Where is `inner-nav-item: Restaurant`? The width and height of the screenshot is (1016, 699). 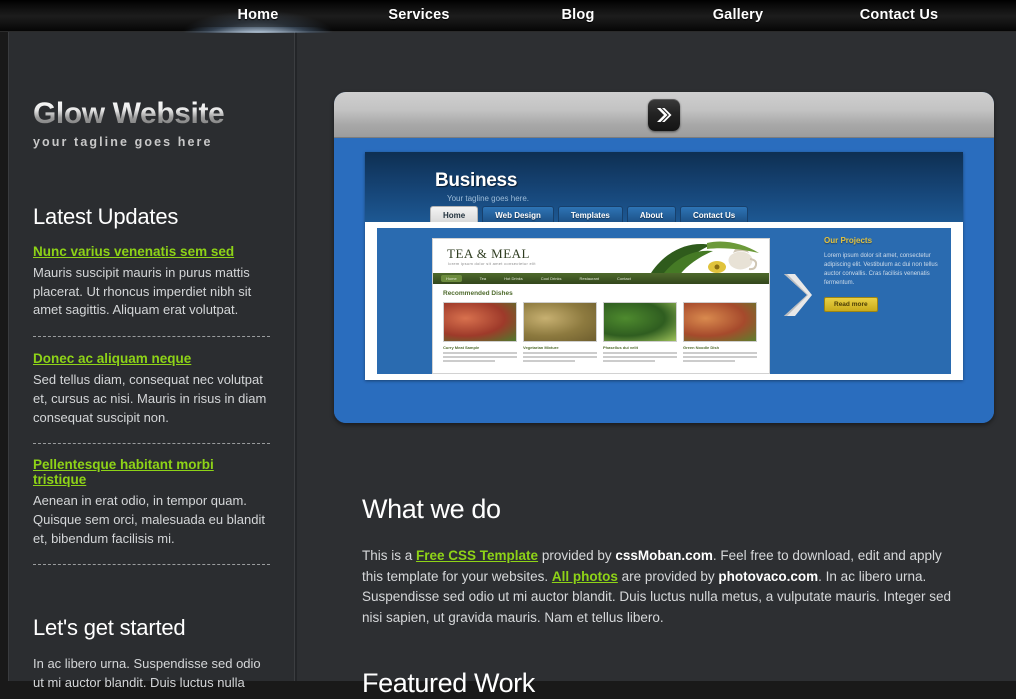 inner-nav-item: Restaurant is located at coordinates (589, 278).